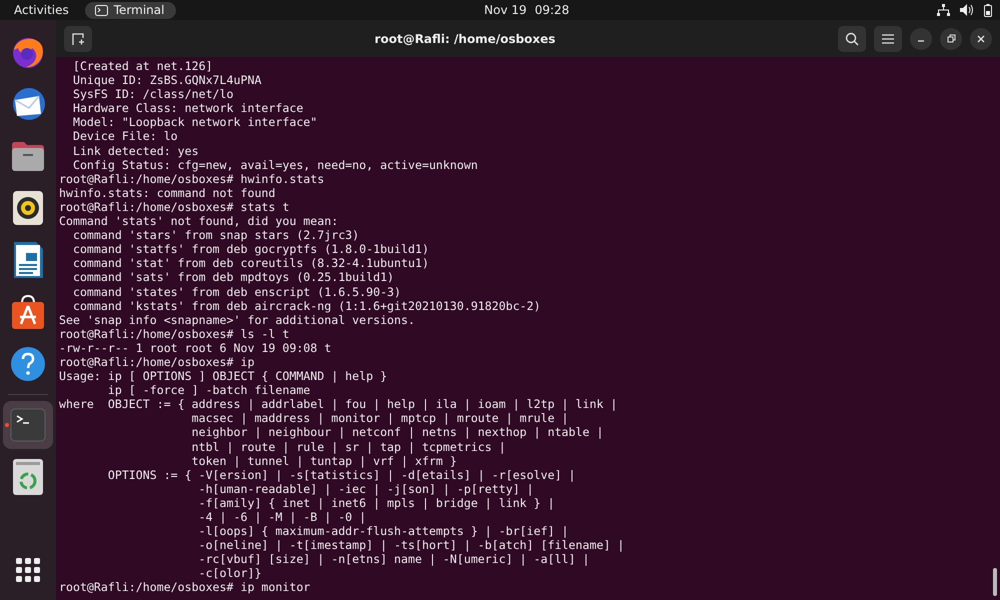  I want to click on folder-icon, so click(28, 156).